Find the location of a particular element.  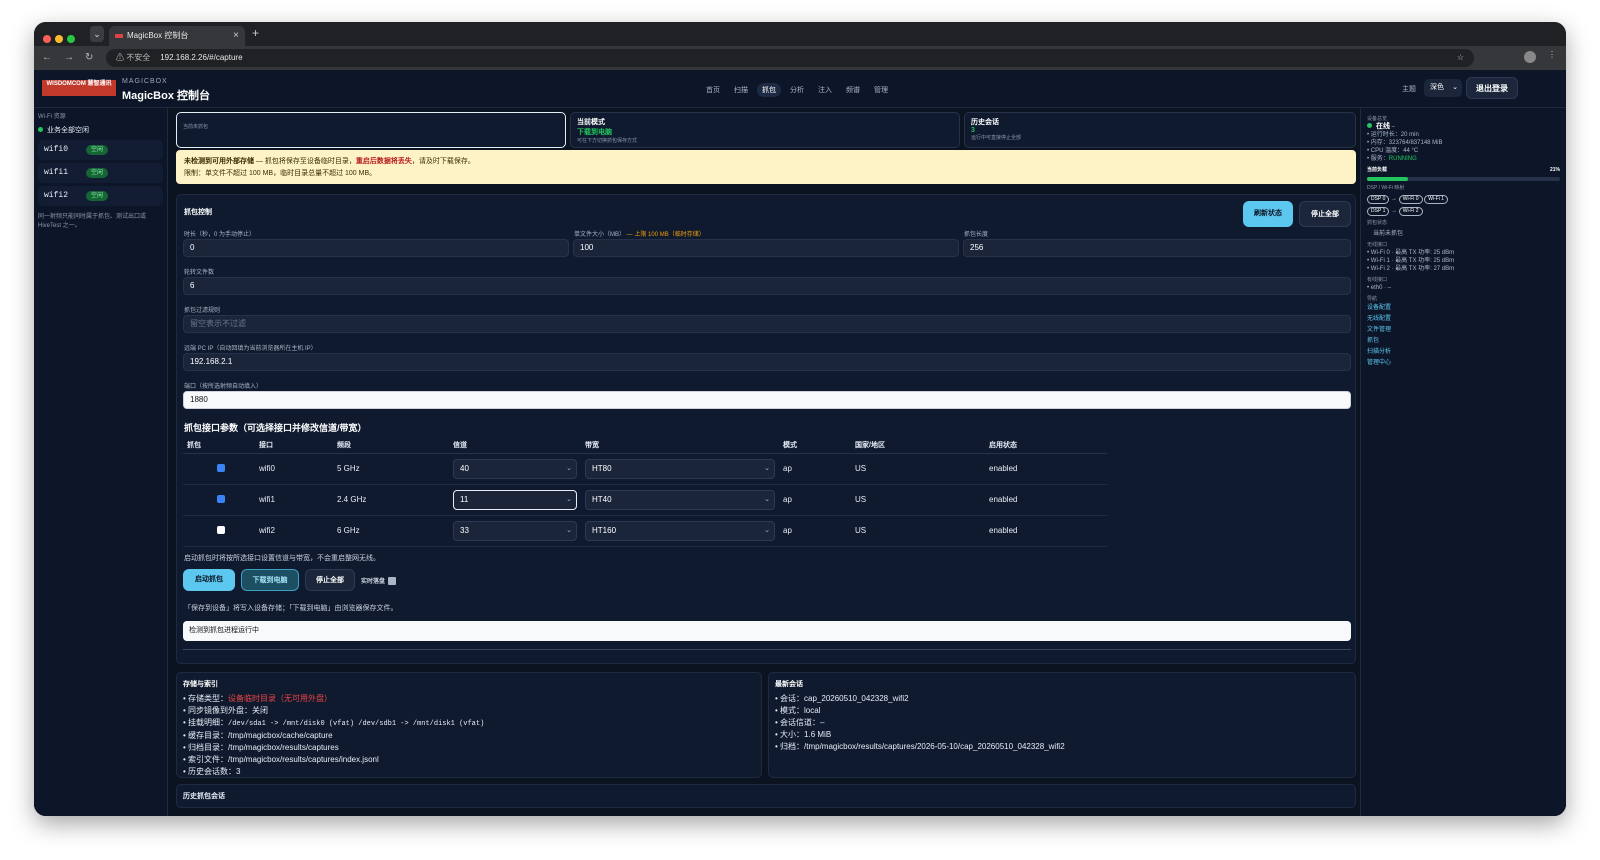

wifi0-capture-checkbox is located at coordinates (221, 467).